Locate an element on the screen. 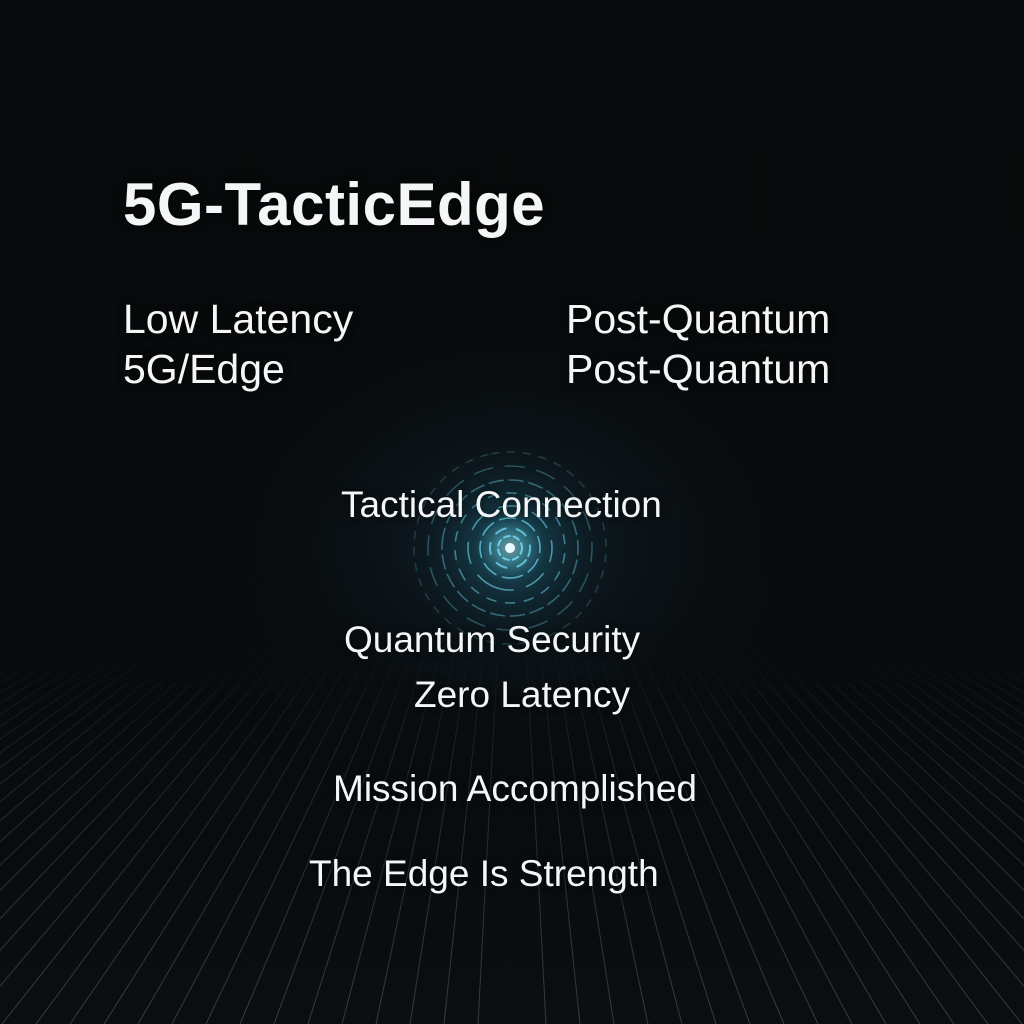 The width and height of the screenshot is (1024, 1024). mission-accomplished-text: Mission Accomplished is located at coordinates (515, 788).